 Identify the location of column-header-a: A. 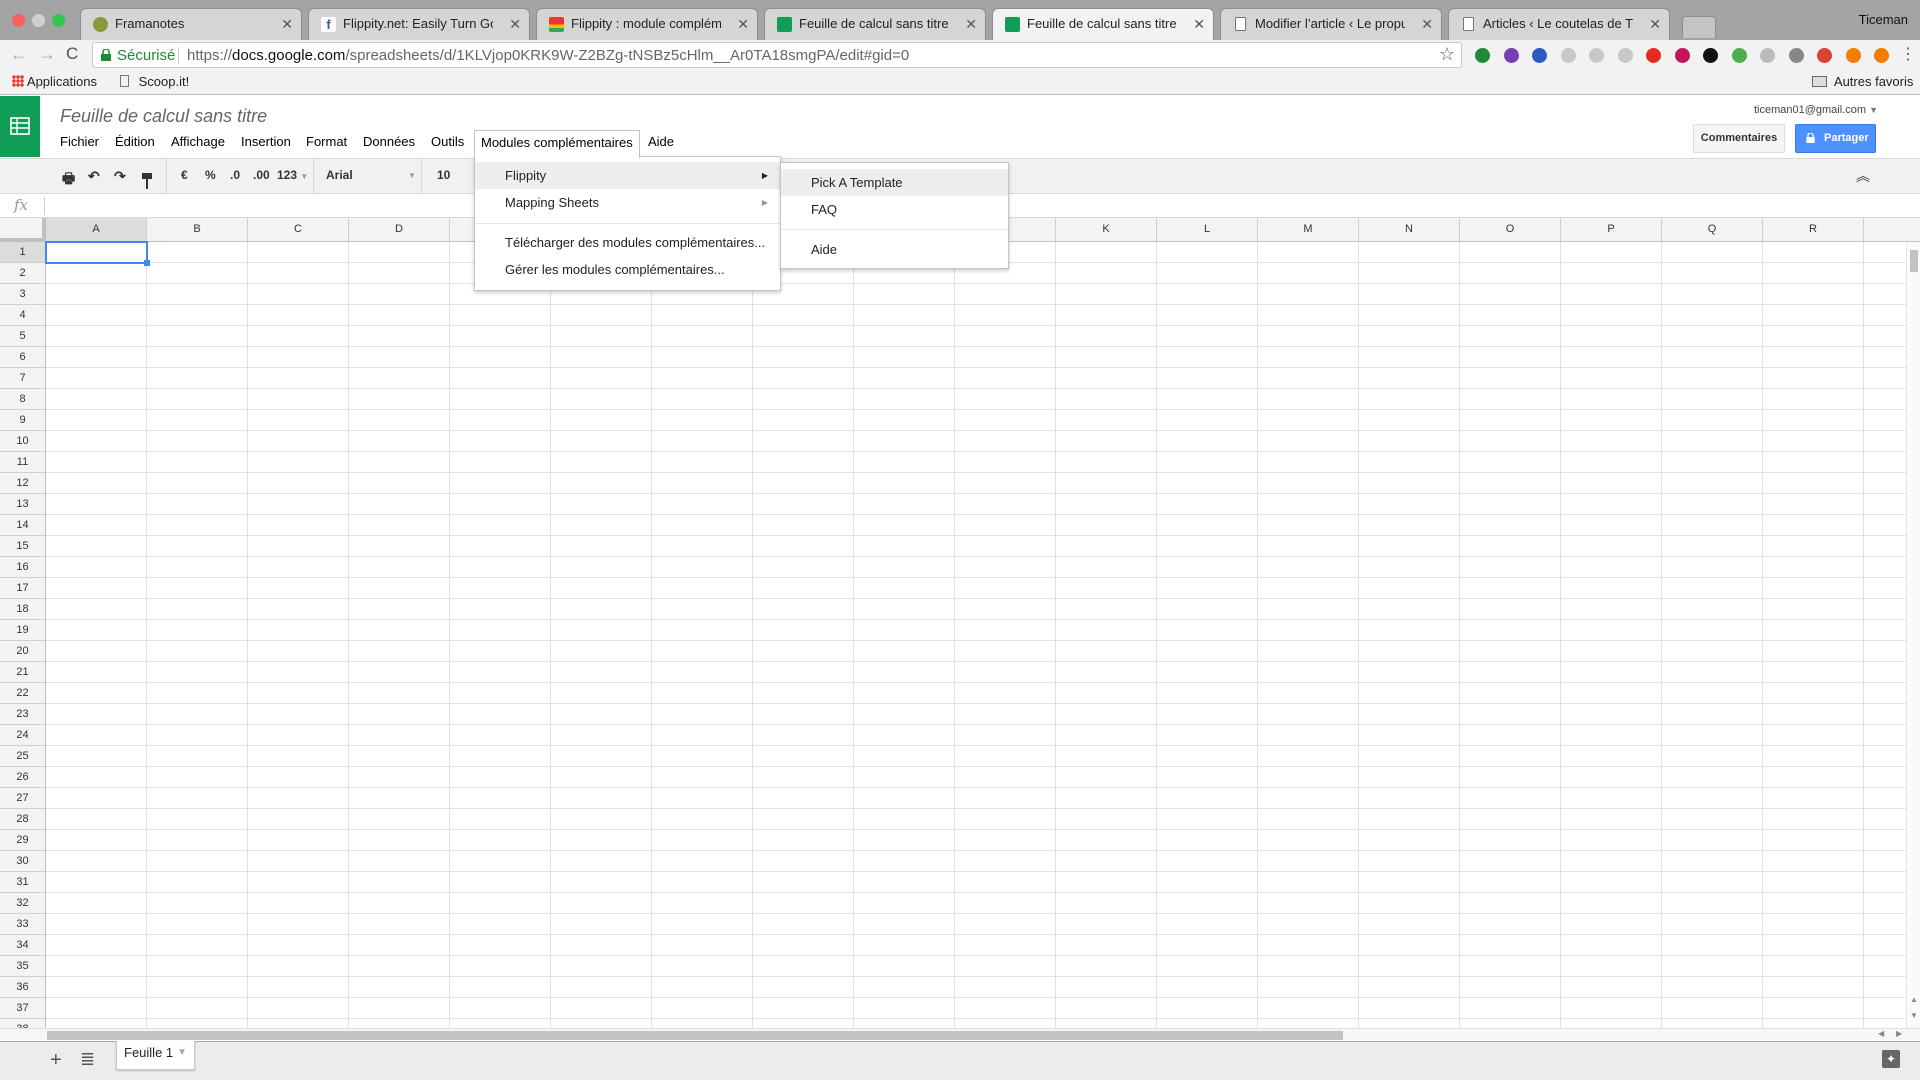
(96, 230).